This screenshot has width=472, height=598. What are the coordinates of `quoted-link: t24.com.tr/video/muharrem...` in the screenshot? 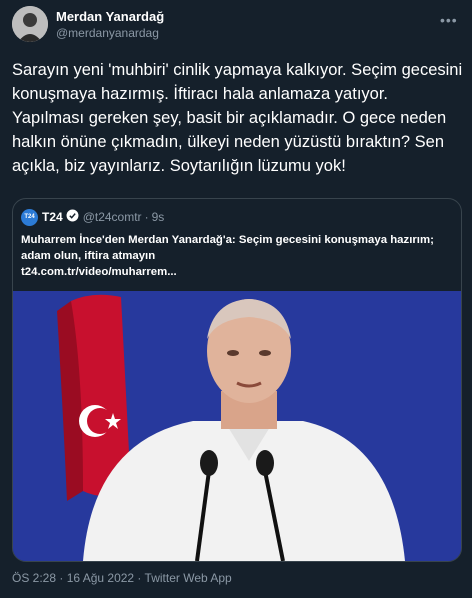 It's located at (236, 272).